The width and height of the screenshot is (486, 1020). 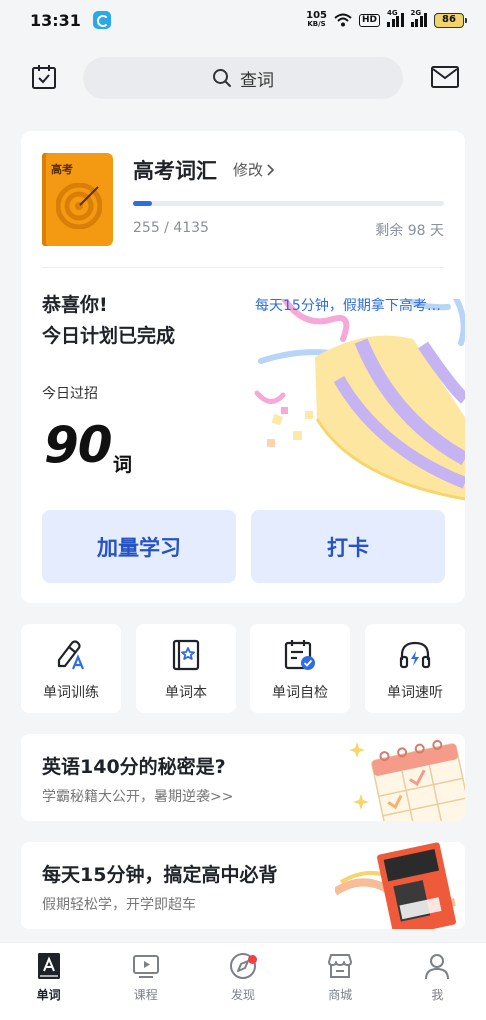 I want to click on tool-self-check: 单词自检, so click(x=300, y=668).